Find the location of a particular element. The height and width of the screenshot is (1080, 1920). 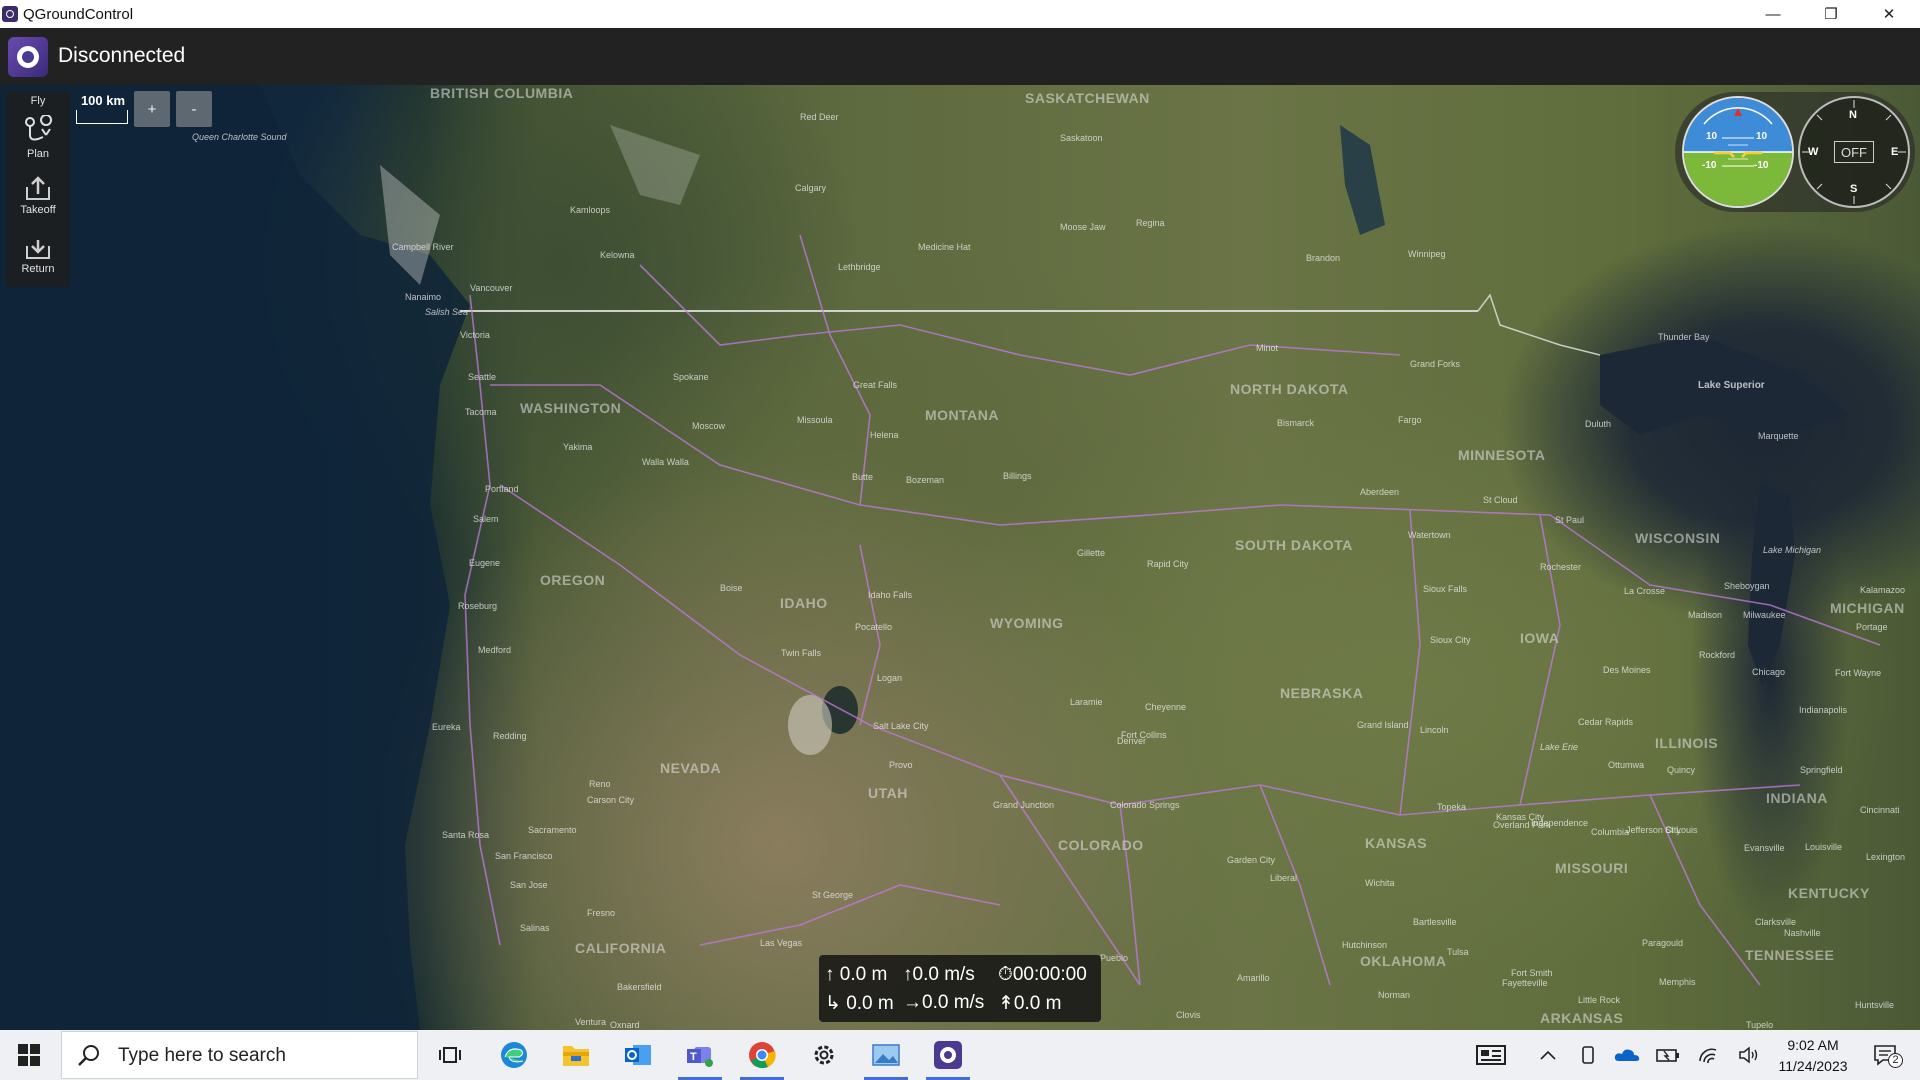

file-explorer-icon is located at coordinates (576, 1056).